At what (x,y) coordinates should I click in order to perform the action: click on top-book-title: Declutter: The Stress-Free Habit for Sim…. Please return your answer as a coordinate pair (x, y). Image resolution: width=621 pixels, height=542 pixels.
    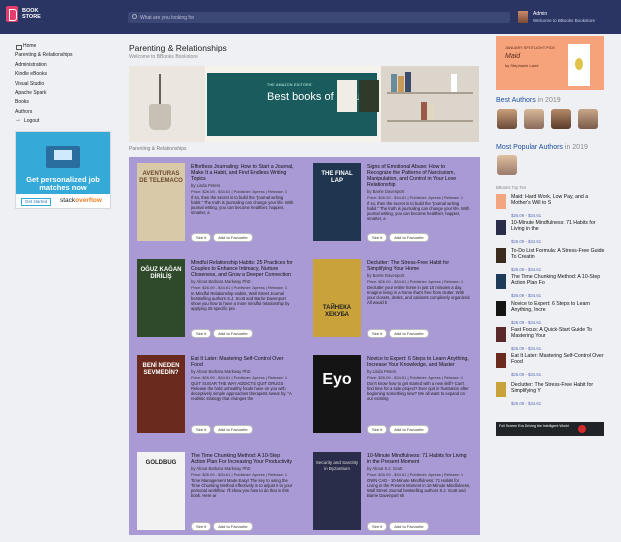
    Looking at the image, I should click on (558, 388).